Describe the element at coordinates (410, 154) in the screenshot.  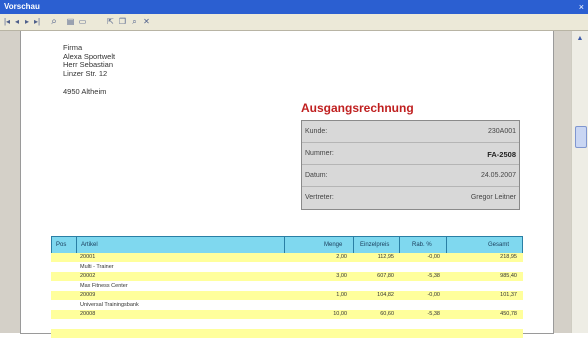
I see `info-row-number: Nummer: FA-2508` at that location.